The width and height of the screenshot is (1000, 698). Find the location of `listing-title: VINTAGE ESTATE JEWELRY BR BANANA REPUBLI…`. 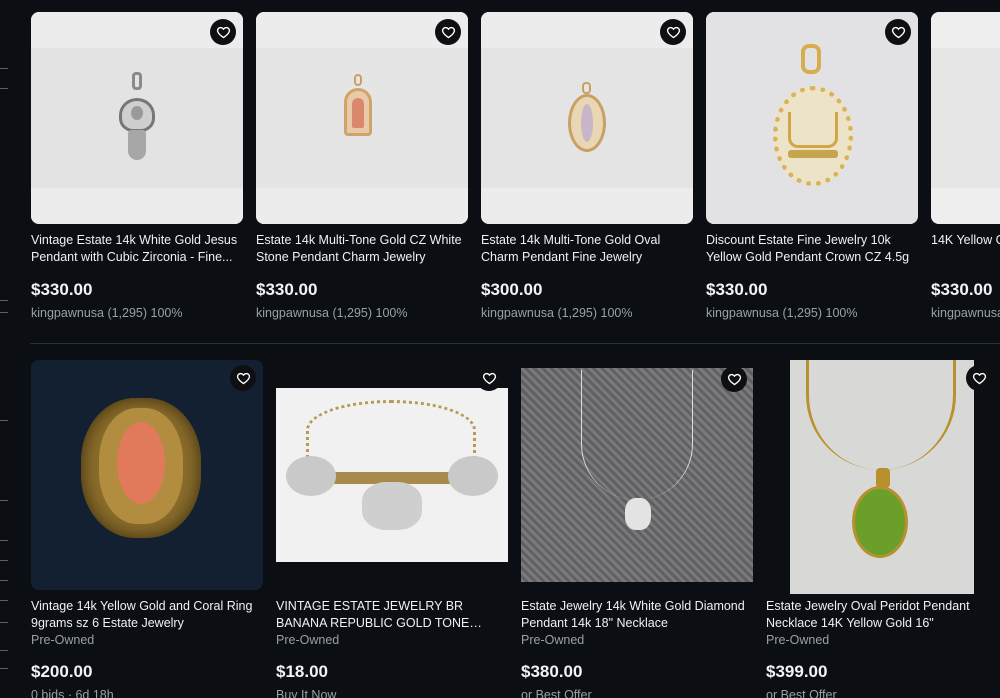

listing-title: VINTAGE ESTATE JEWELRY BR BANANA REPUBLI… is located at coordinates (392, 615).